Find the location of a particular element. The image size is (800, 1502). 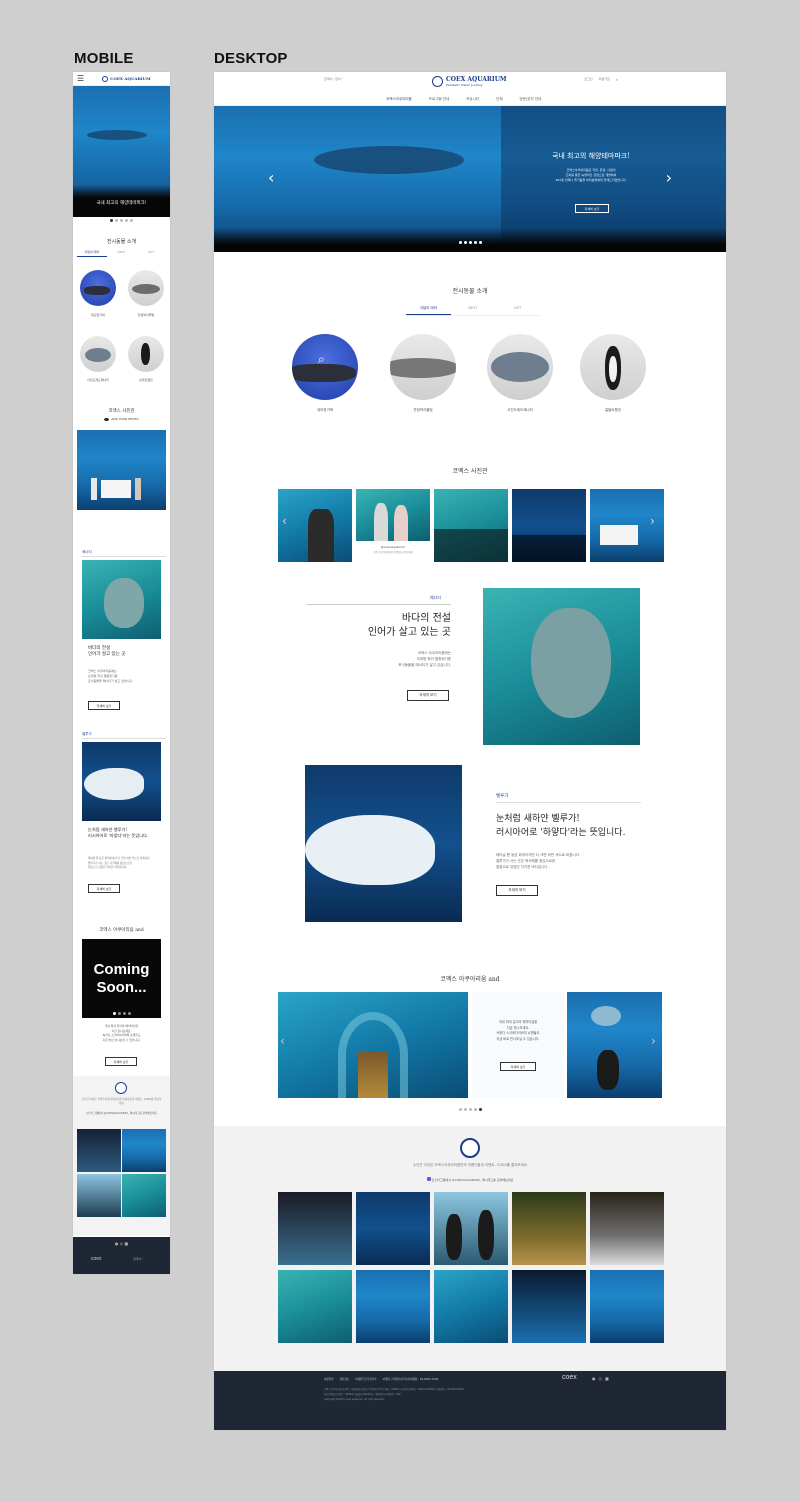

nav-item-program: 프로그램 안내 is located at coordinates (439, 99).